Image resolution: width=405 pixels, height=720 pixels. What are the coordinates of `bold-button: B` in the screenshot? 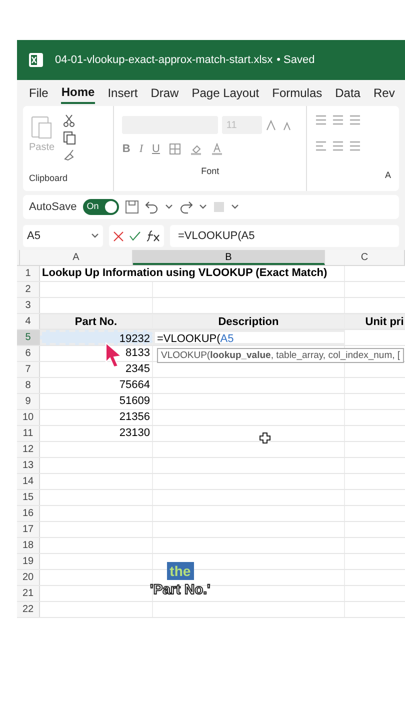 It's located at (126, 149).